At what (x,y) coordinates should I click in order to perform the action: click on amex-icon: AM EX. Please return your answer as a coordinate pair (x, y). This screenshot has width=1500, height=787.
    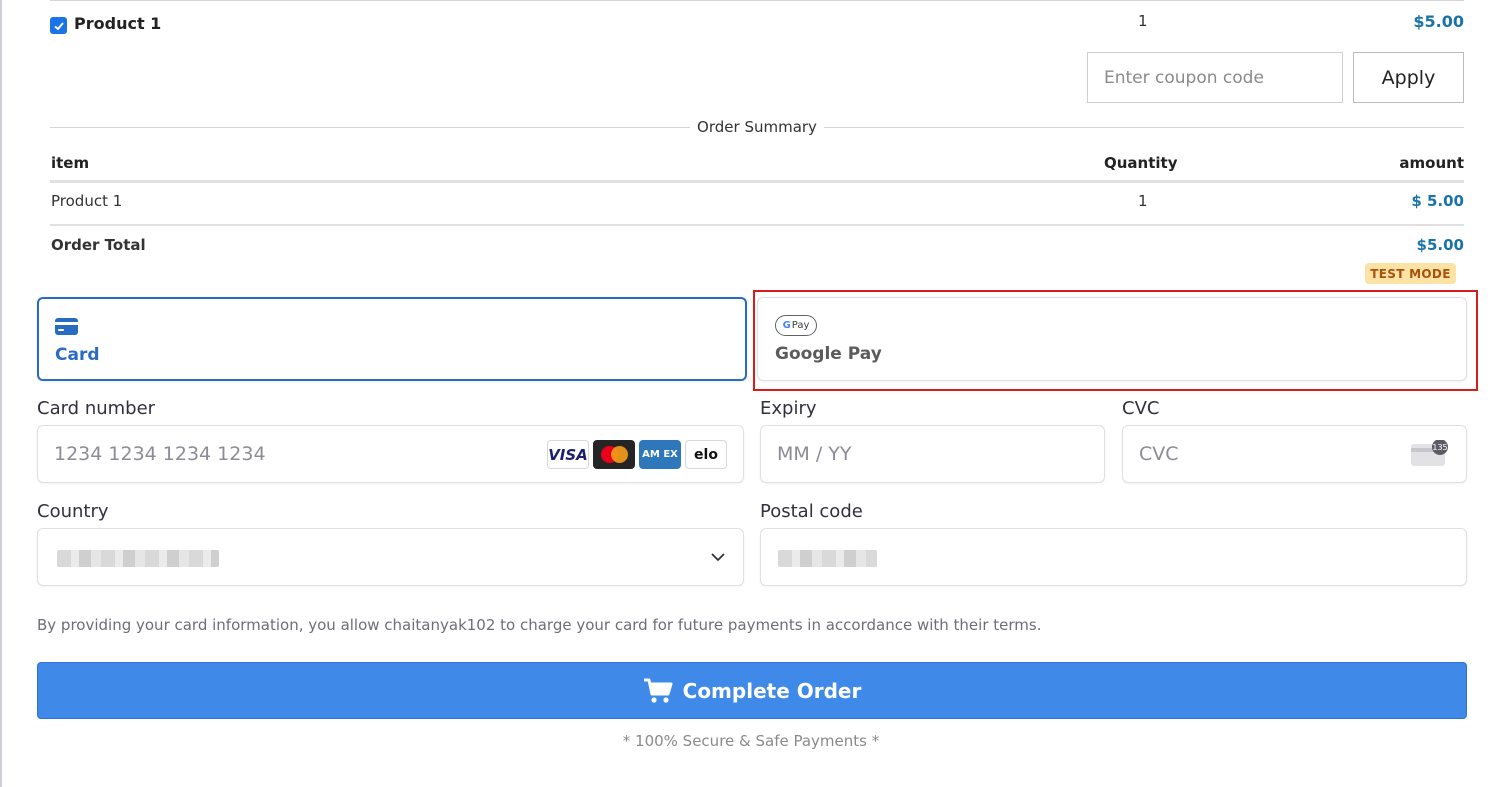
    Looking at the image, I should click on (660, 454).